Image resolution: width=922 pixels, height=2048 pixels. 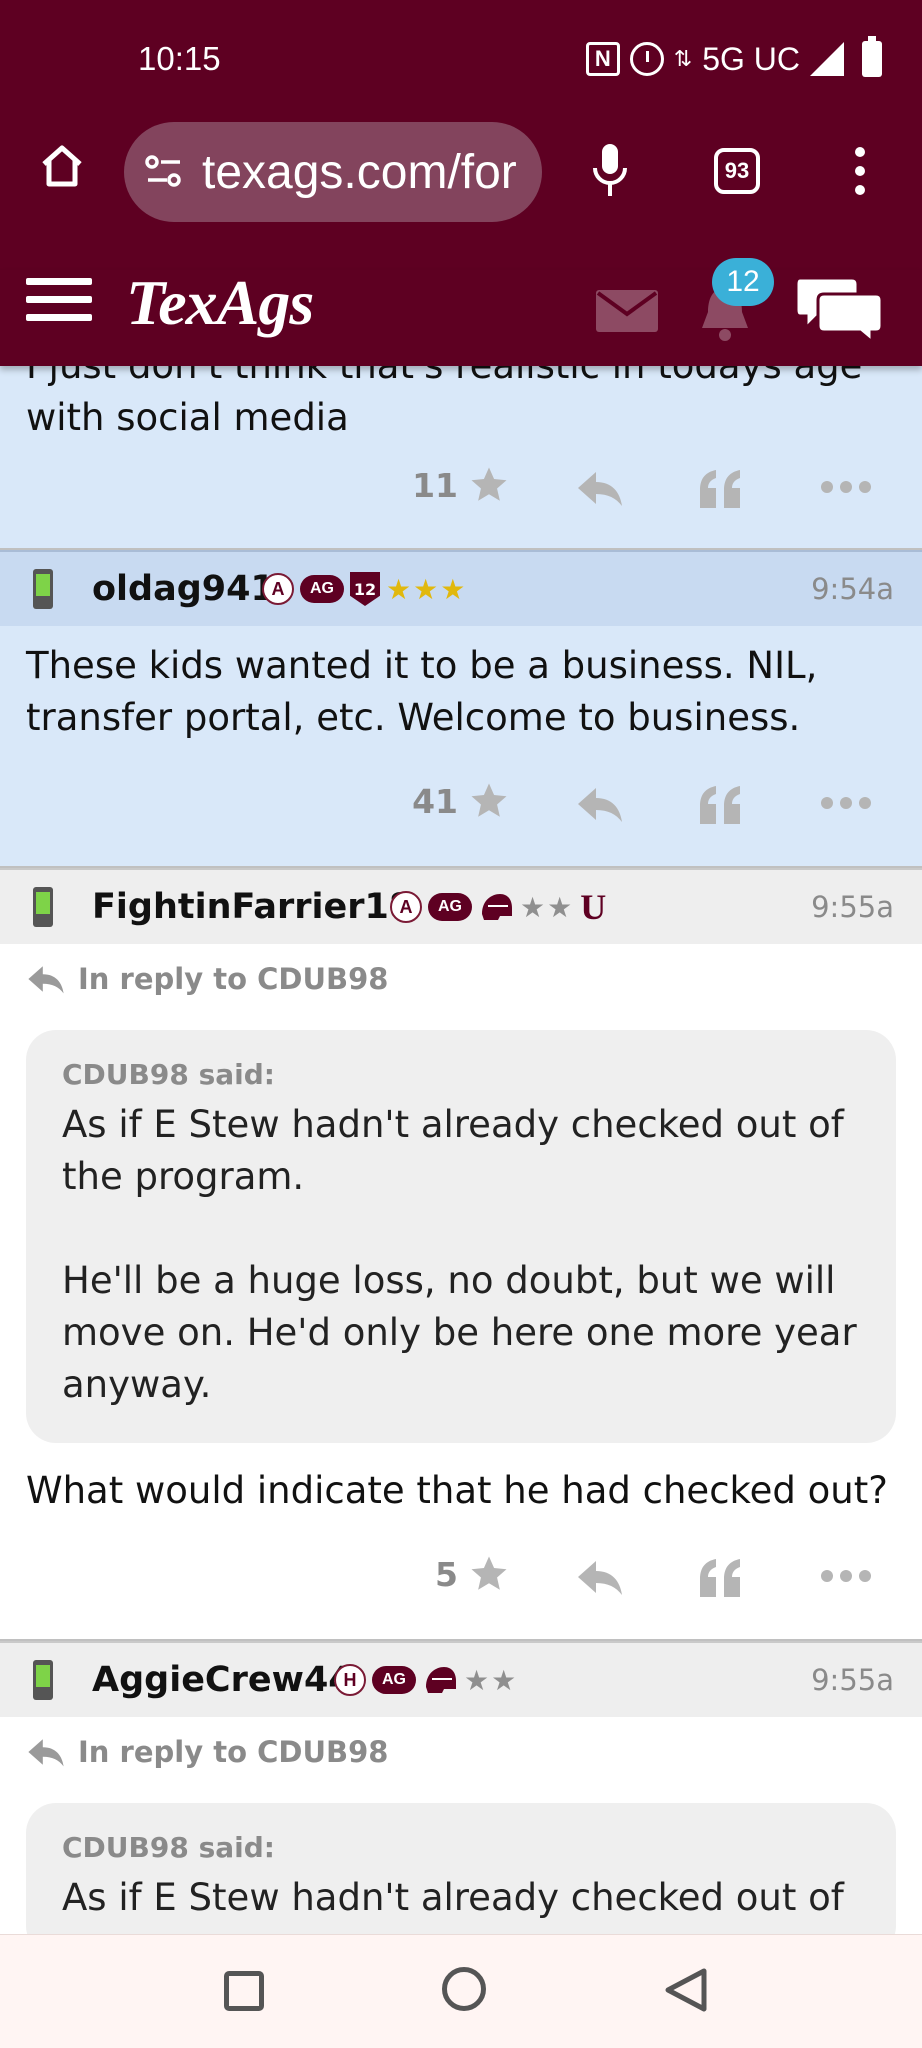 What do you see at coordinates (461, 312) in the screenshot?
I see `site-header: TexAgs 12` at bounding box center [461, 312].